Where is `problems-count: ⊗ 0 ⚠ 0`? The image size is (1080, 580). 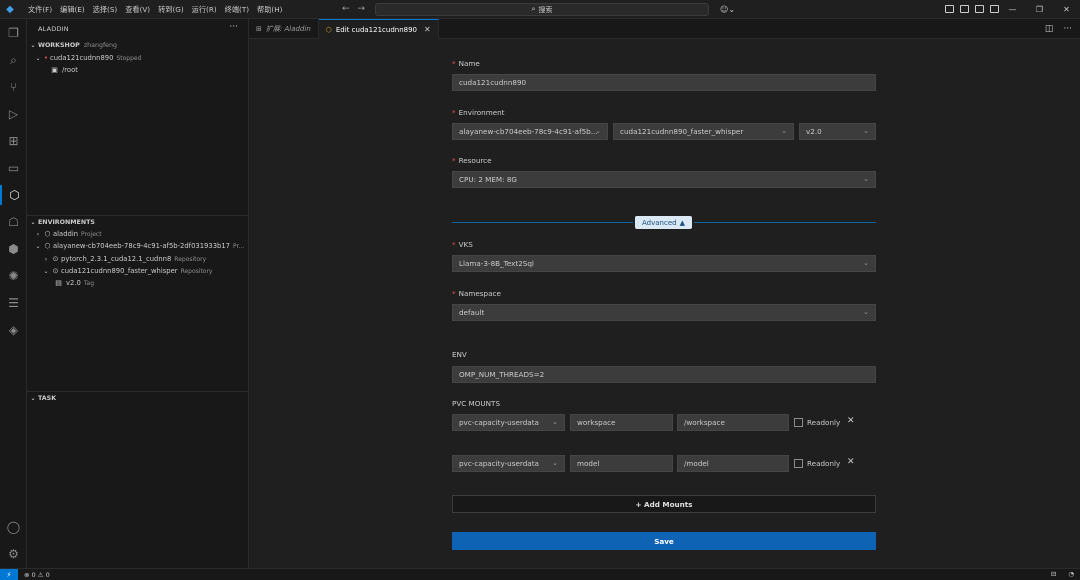
problems-count: ⊗ 0 ⚠ 0 is located at coordinates (37, 575).